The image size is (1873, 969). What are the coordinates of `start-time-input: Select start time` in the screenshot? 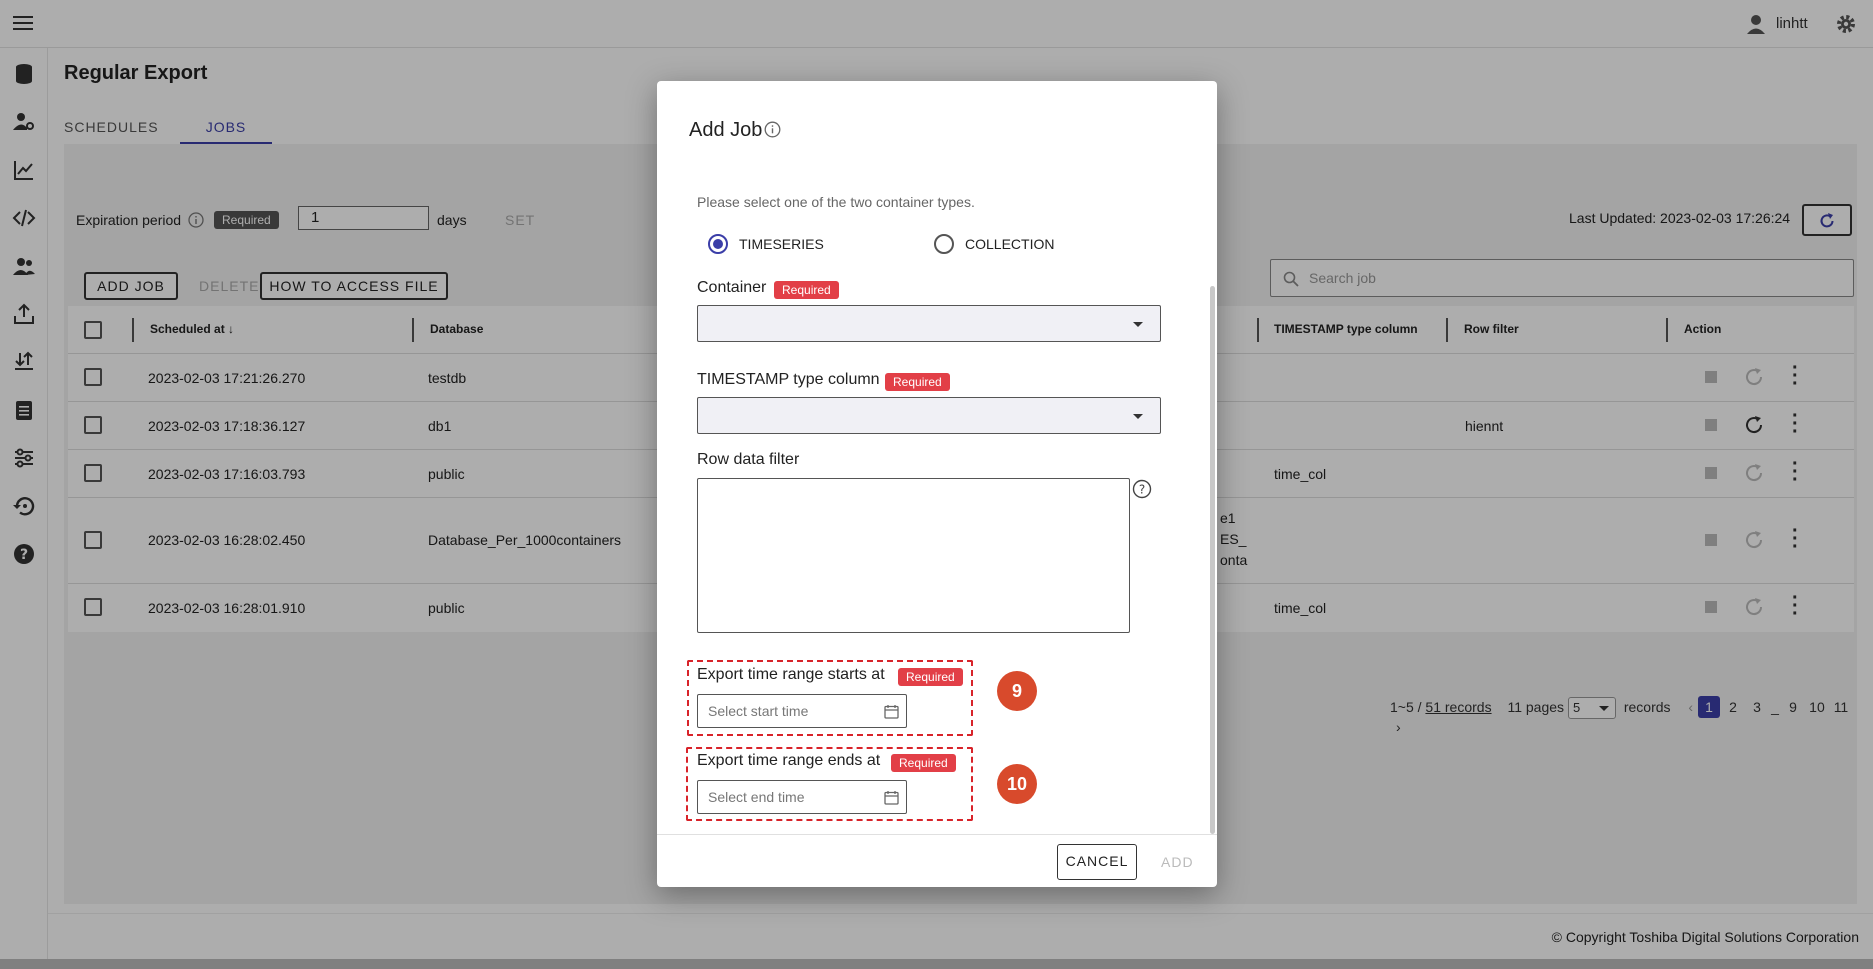 It's located at (802, 711).